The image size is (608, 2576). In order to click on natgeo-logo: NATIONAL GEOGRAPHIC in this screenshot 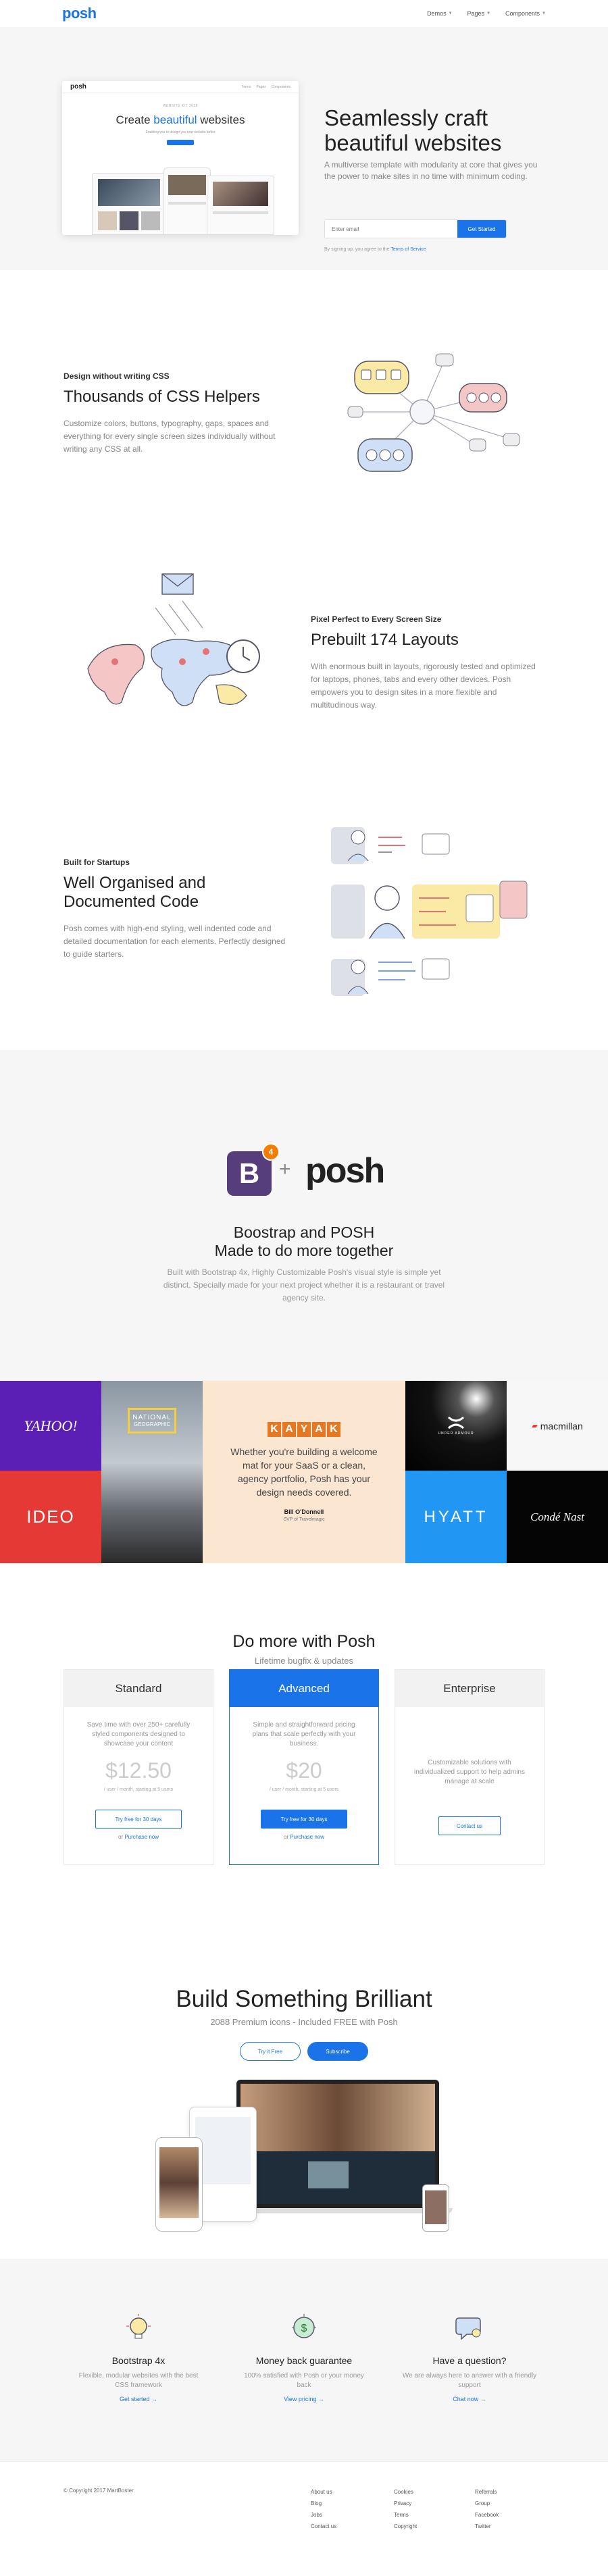, I will do `click(152, 1421)`.